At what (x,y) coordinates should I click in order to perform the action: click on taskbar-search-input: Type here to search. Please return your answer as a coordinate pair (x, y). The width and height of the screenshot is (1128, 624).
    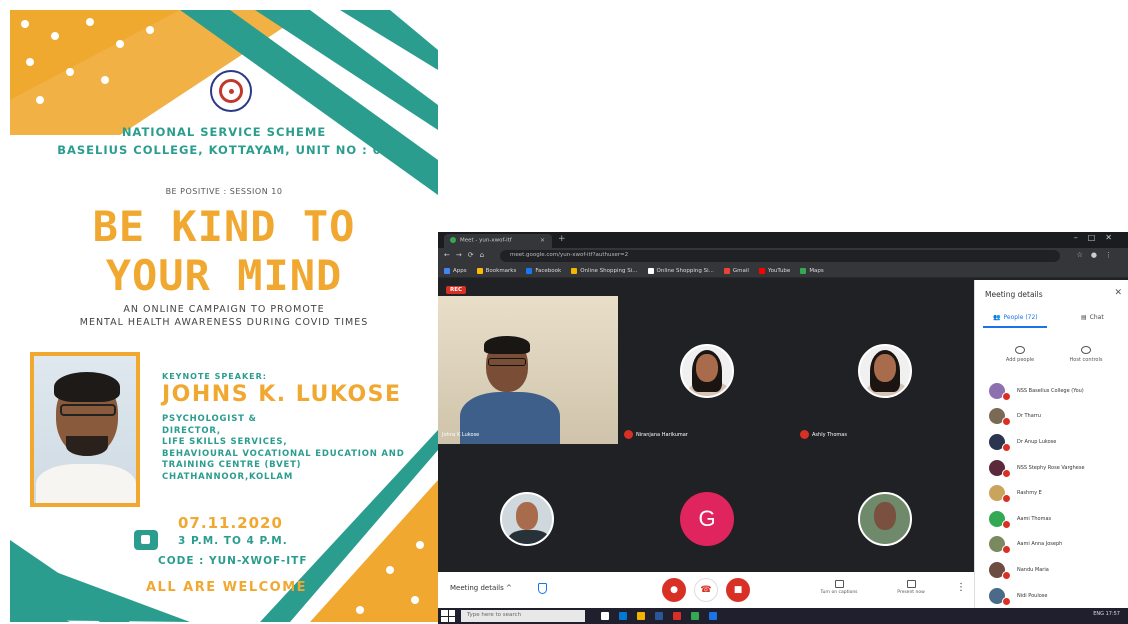
    Looking at the image, I should click on (523, 616).